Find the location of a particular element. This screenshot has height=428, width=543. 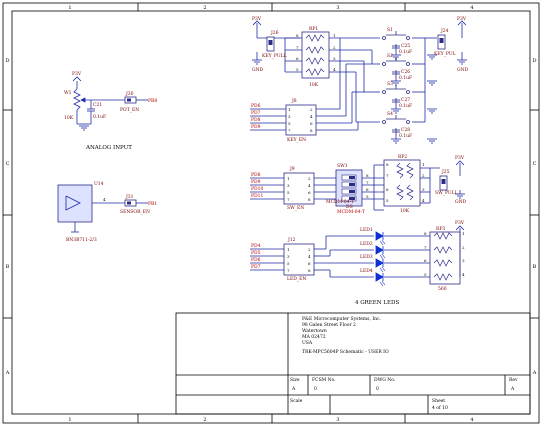

switch-s1-ref: S1 is located at coordinates (390, 30).